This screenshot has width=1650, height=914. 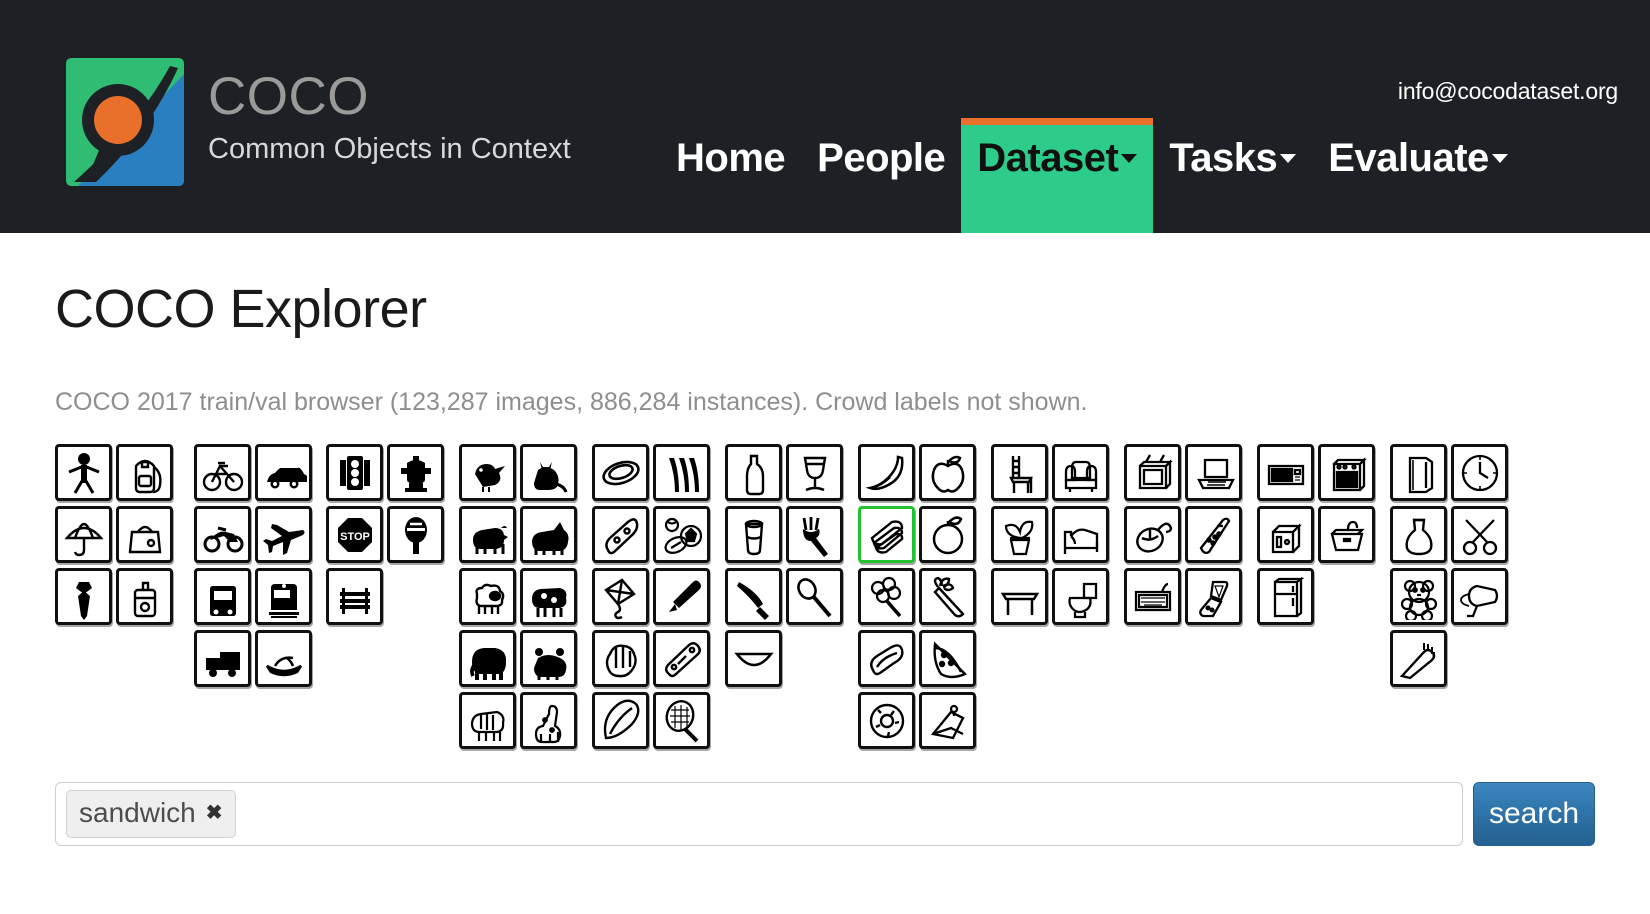 What do you see at coordinates (222, 658) in the screenshot?
I see `category-cell-truck` at bounding box center [222, 658].